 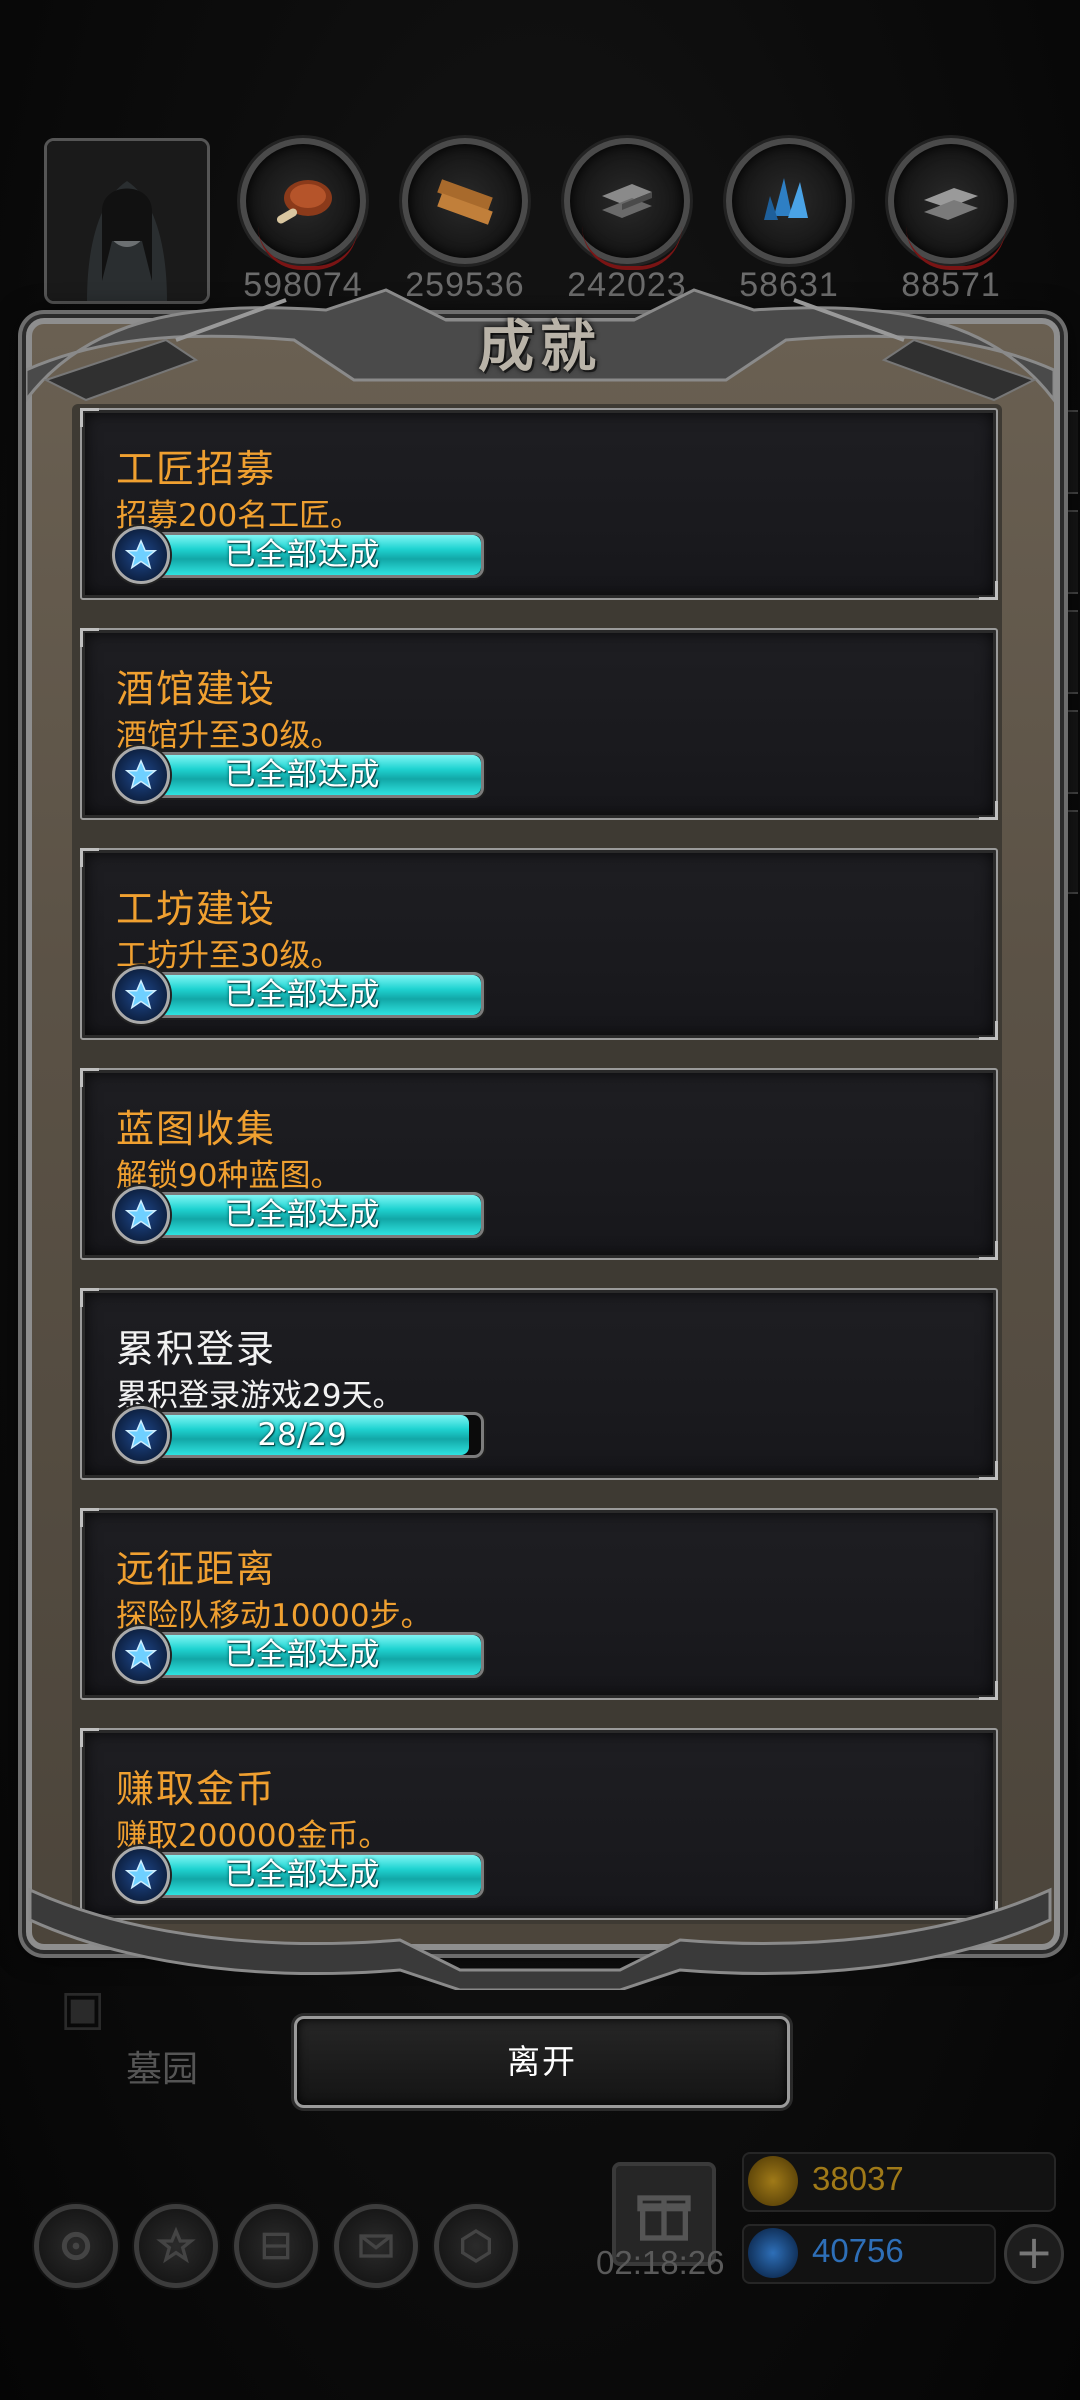 What do you see at coordinates (176, 2246) in the screenshot?
I see `achievement-star-icon` at bounding box center [176, 2246].